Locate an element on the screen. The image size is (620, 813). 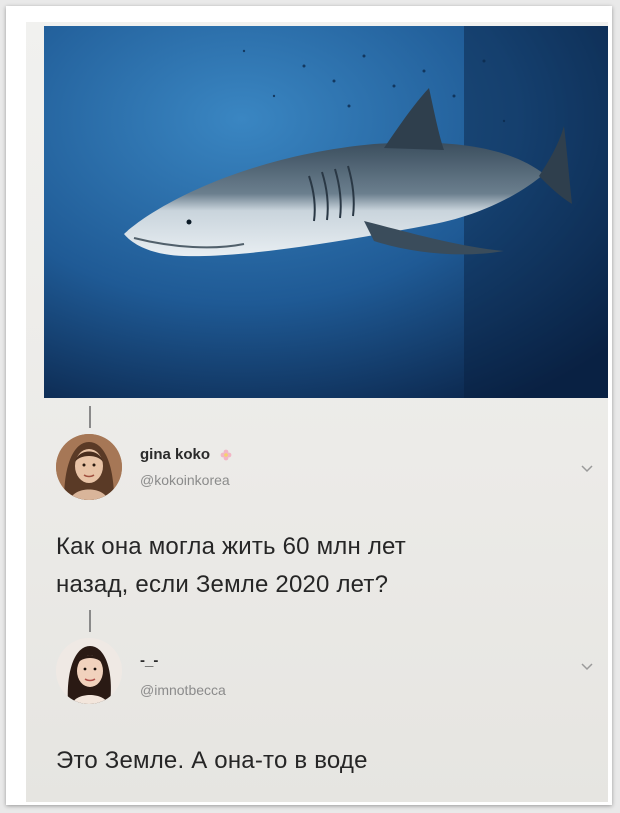
thread-connector-middle is located at coordinates (90, 621).